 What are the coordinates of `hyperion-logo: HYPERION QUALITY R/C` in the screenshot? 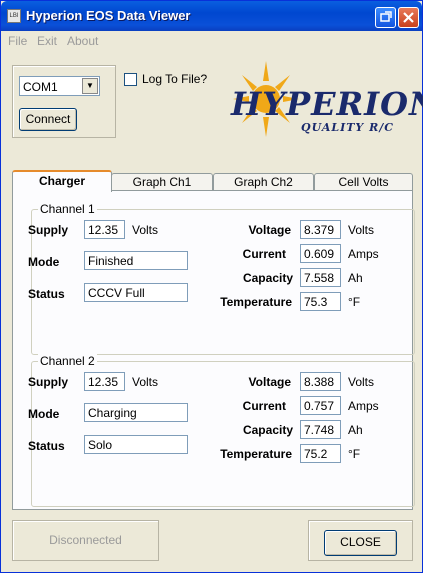 It's located at (327, 99).